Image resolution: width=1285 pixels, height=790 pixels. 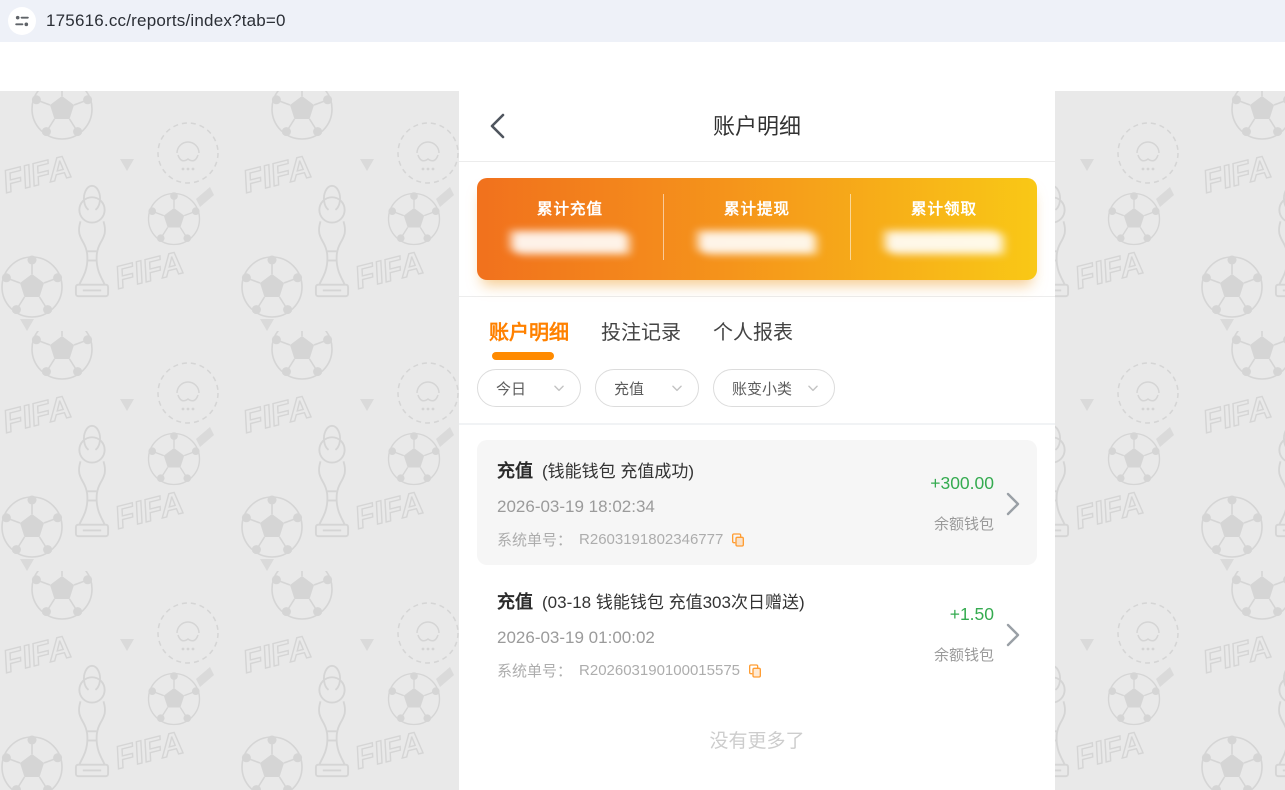 I want to click on back-button, so click(x=497, y=126).